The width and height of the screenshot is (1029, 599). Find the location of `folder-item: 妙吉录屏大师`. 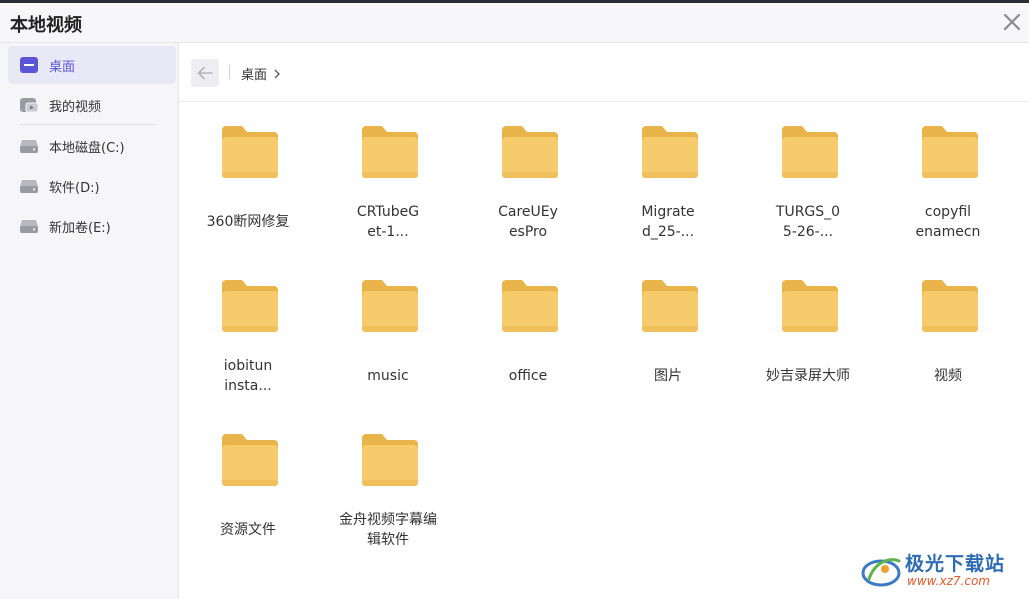

folder-item: 妙吉录屏大师 is located at coordinates (808, 326).